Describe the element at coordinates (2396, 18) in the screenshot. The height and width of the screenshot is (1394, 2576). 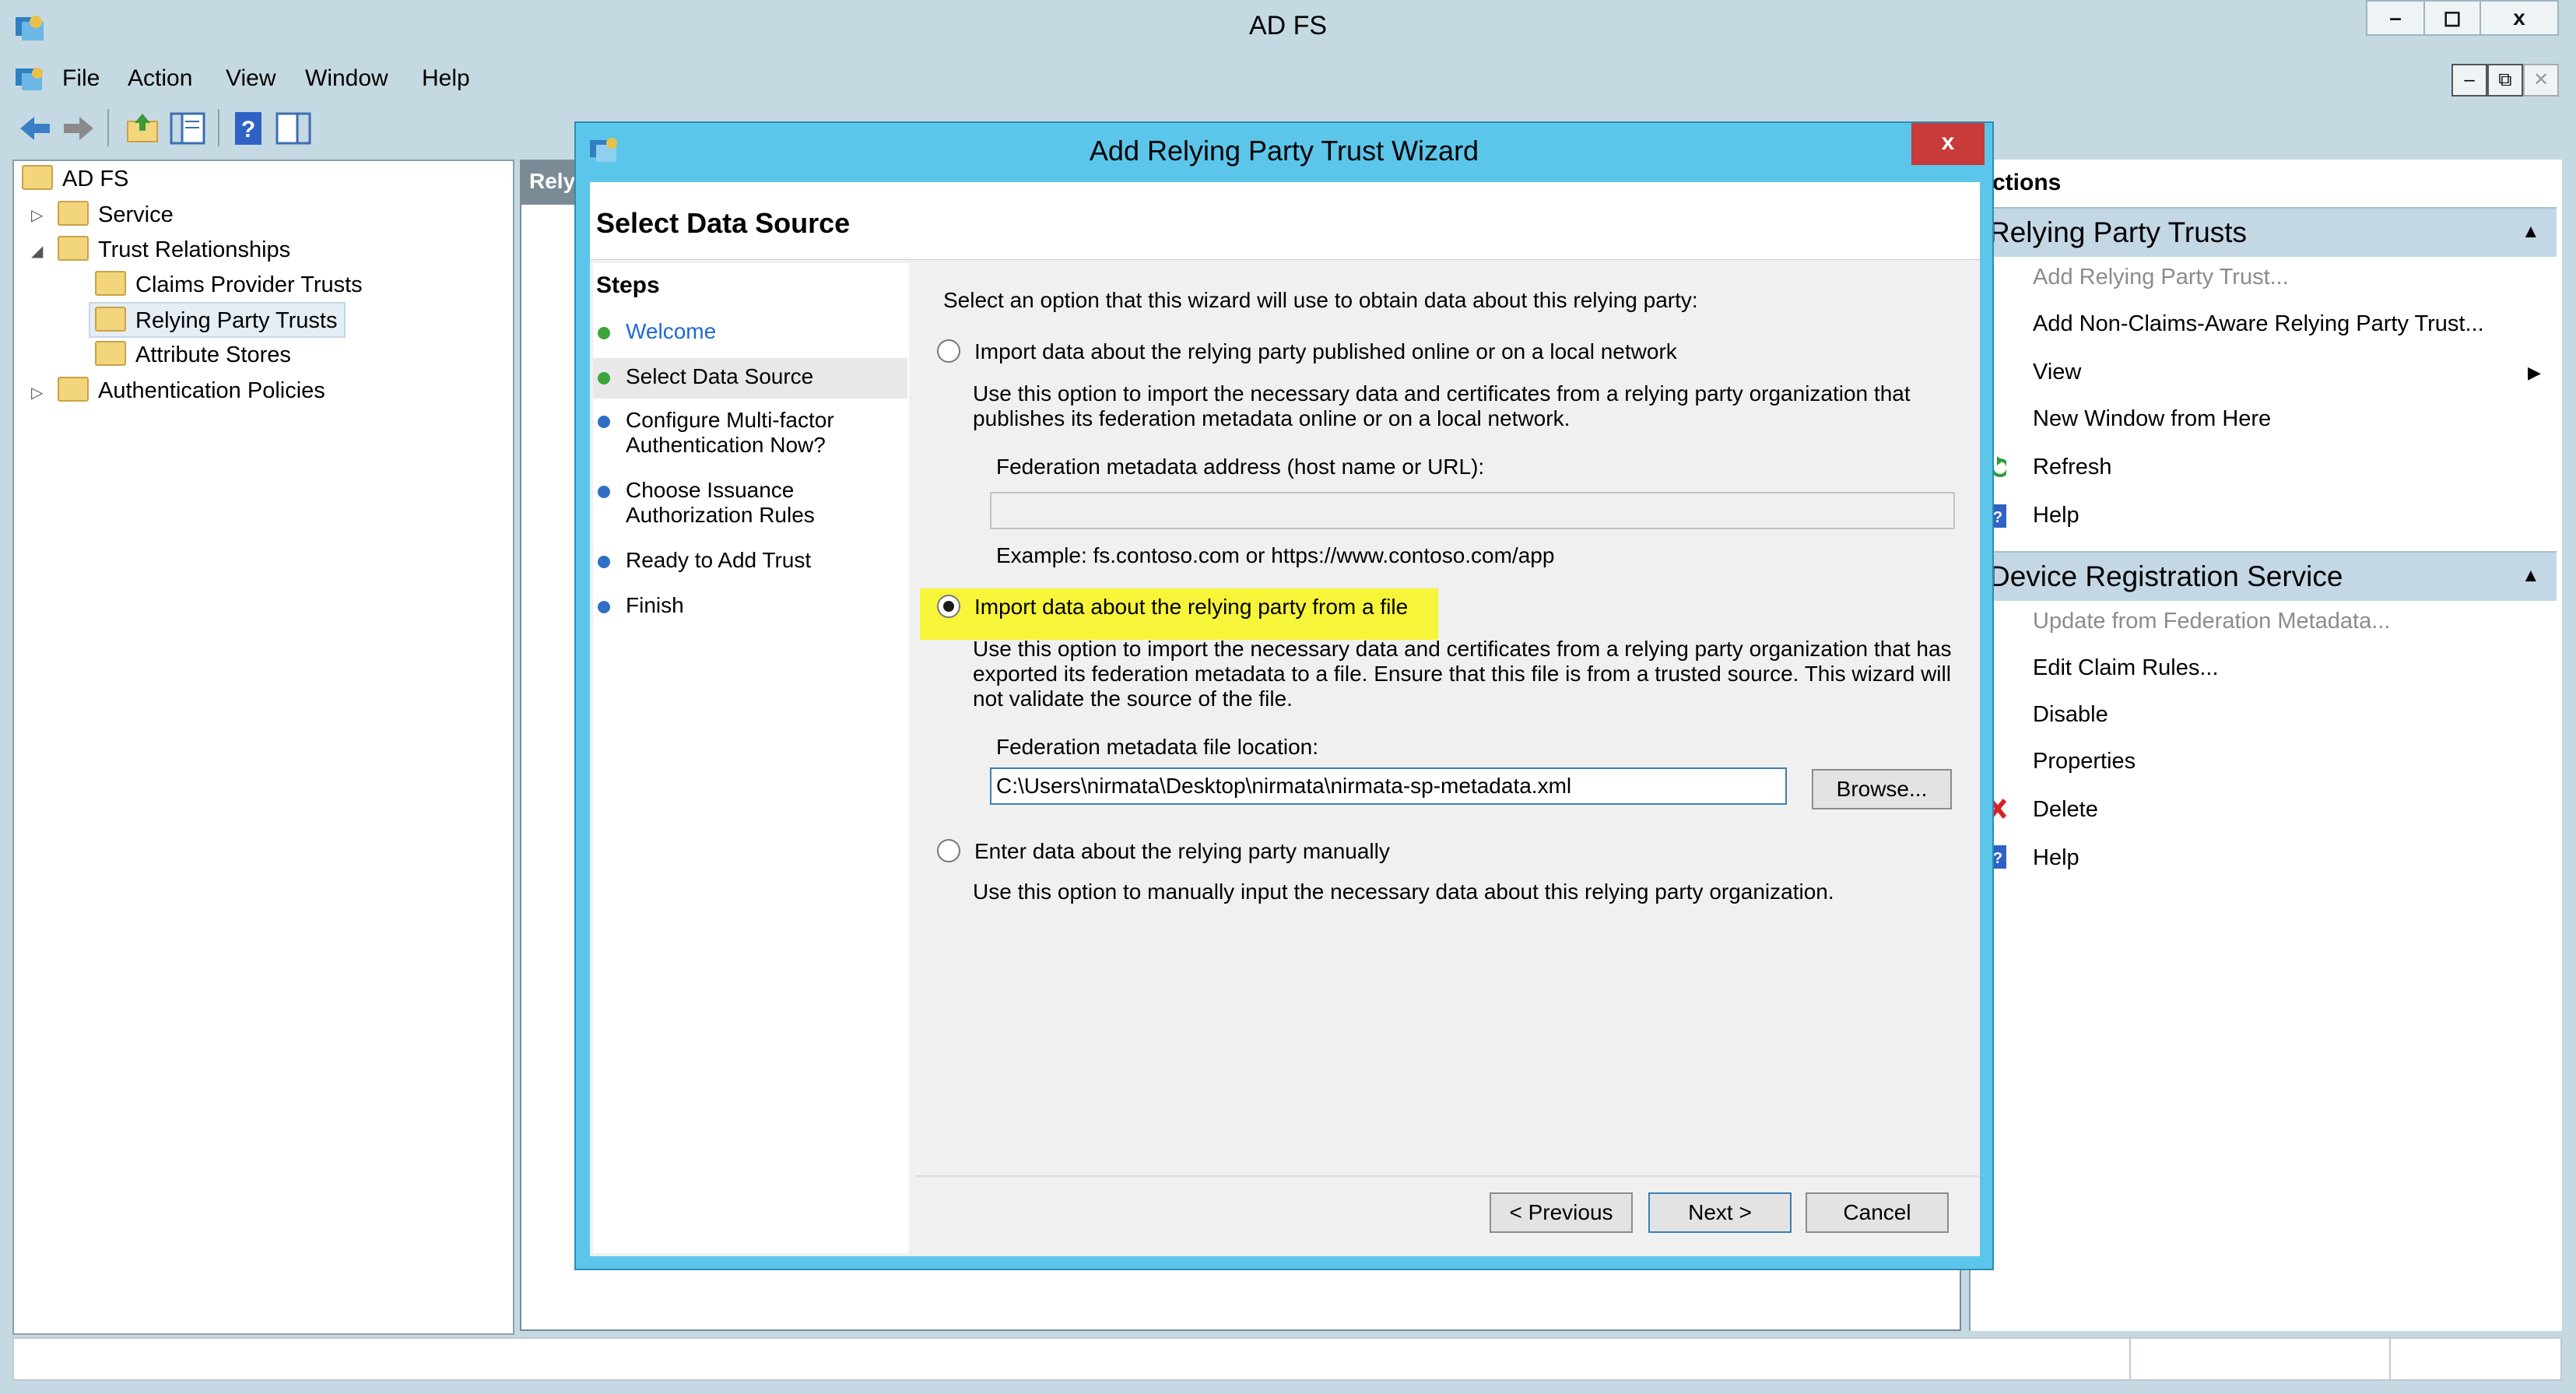
I see `minimize-button: –` at that location.